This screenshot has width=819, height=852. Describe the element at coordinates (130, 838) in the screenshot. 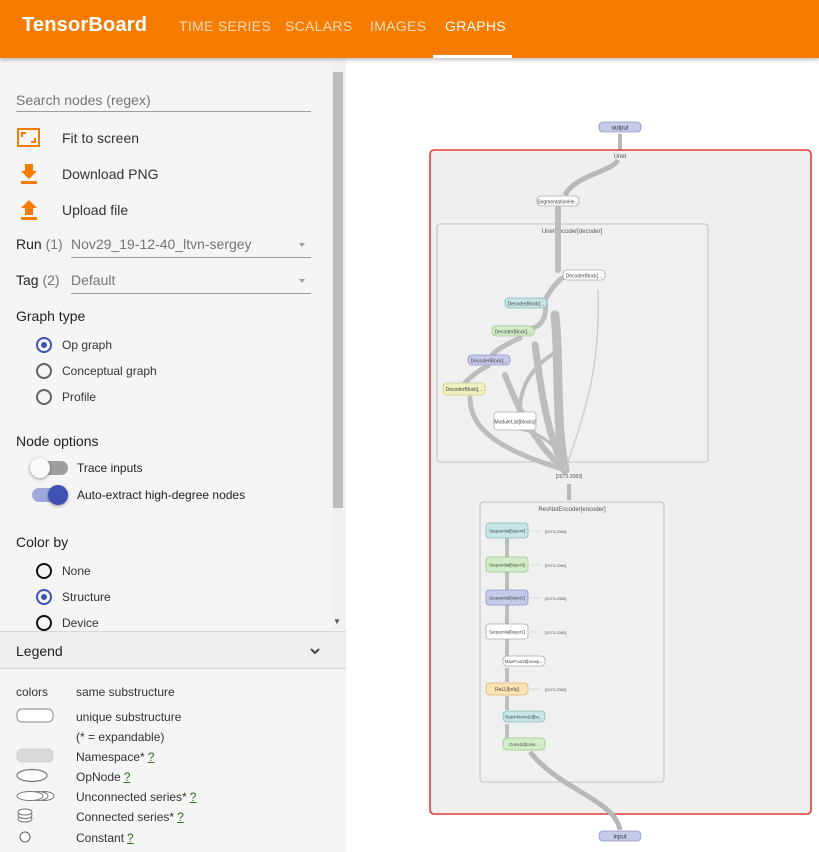

I see `legend-constant-help: ?` at that location.